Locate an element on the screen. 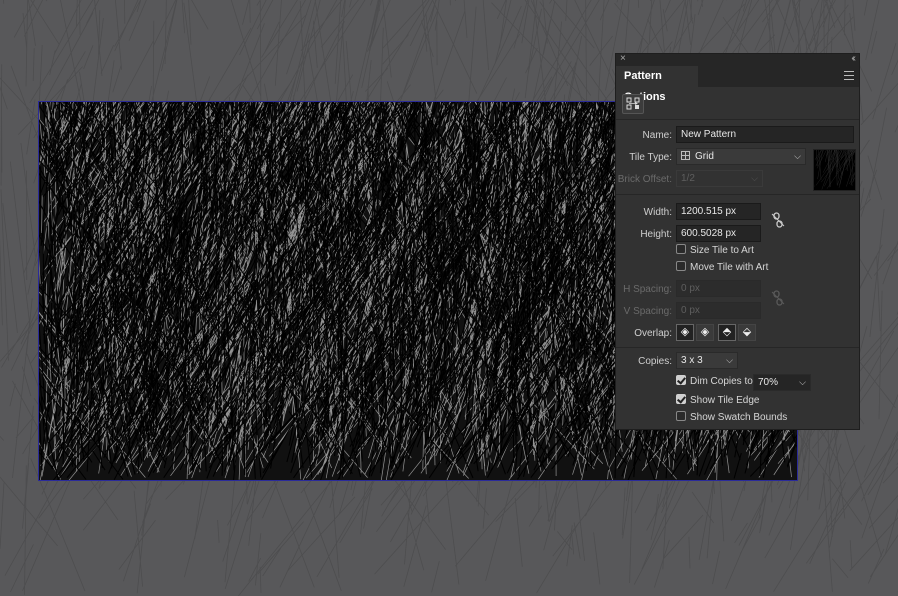 The height and width of the screenshot is (596, 898). diamond-top-icon: ⬘ is located at coordinates (727, 332).